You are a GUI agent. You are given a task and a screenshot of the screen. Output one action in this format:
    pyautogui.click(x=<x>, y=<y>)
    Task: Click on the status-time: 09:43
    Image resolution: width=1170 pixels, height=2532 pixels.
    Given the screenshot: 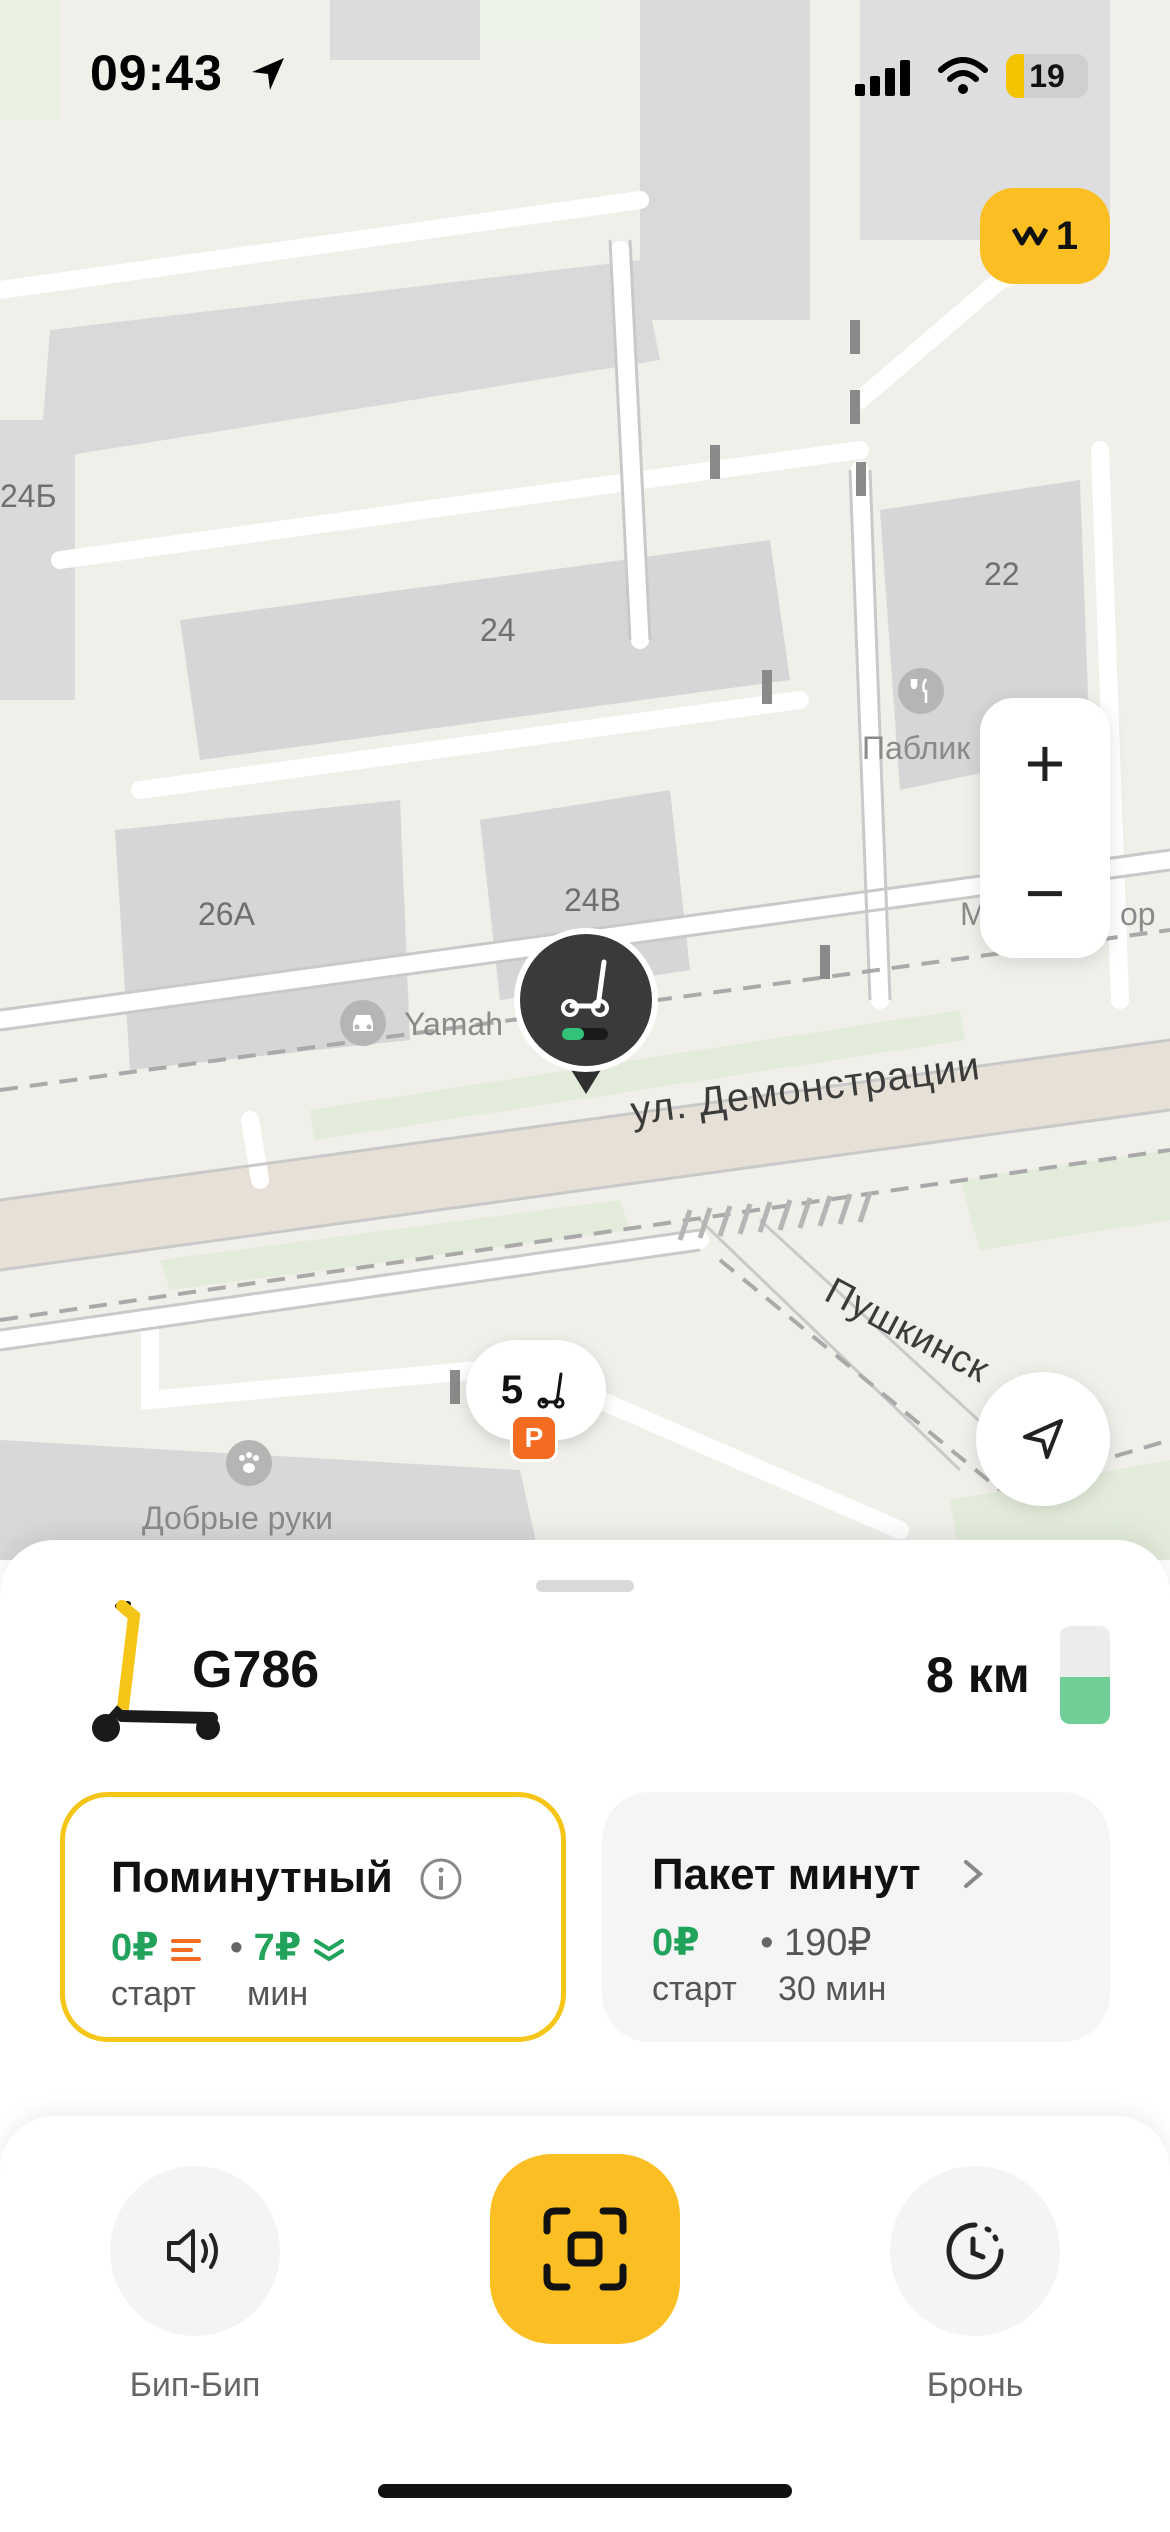 What is the action you would take?
    pyautogui.click(x=156, y=73)
    